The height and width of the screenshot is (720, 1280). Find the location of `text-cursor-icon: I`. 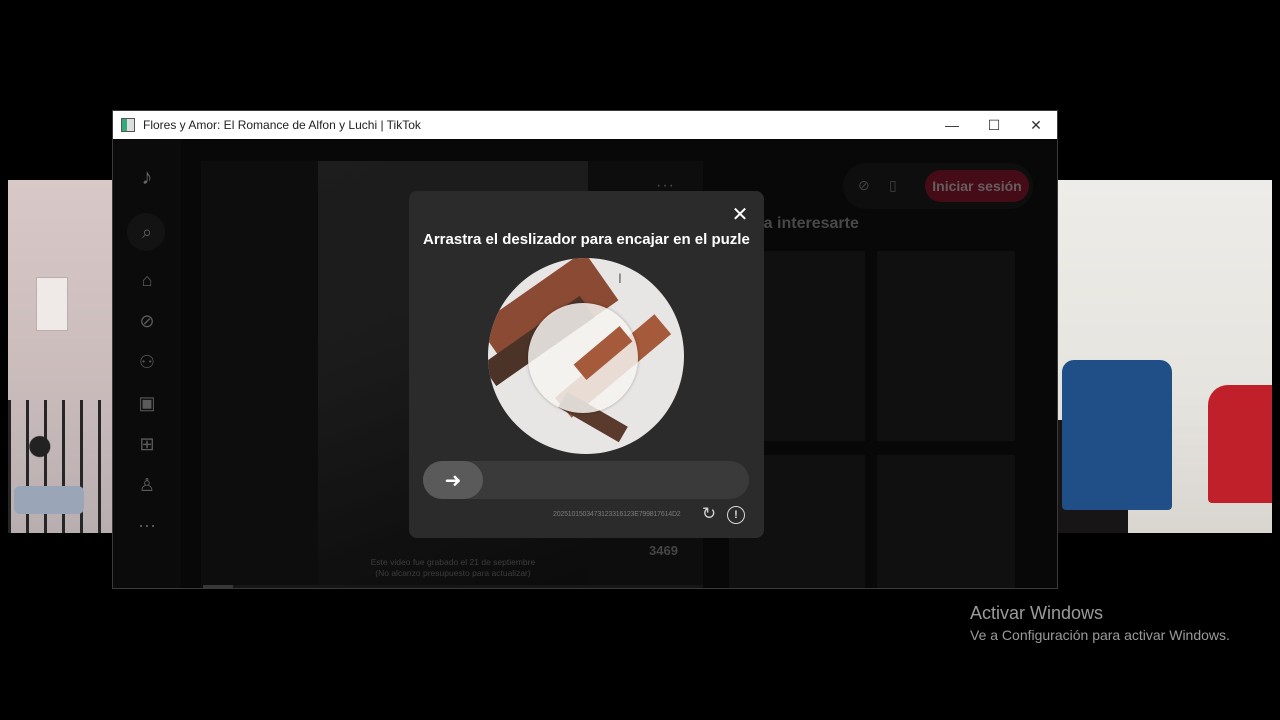

text-cursor-icon: I is located at coordinates (620, 278).